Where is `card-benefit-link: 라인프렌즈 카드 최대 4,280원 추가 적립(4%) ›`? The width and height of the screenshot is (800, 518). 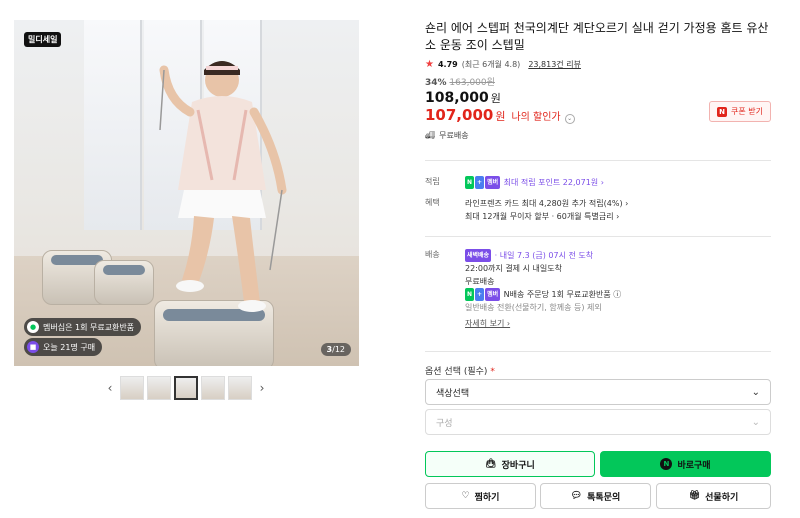 card-benefit-link: 라인프렌즈 카드 최대 4,280원 추가 적립(4%) › is located at coordinates (618, 203).